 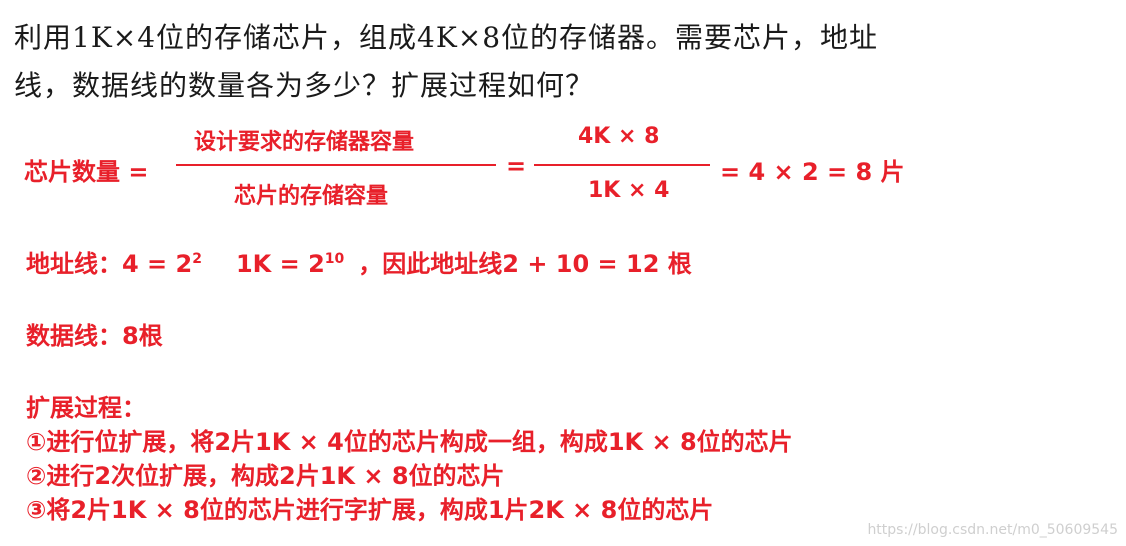 What do you see at coordinates (992, 530) in the screenshot?
I see `watermark-text: https://blog.csdn.net/m0_50609545` at bounding box center [992, 530].